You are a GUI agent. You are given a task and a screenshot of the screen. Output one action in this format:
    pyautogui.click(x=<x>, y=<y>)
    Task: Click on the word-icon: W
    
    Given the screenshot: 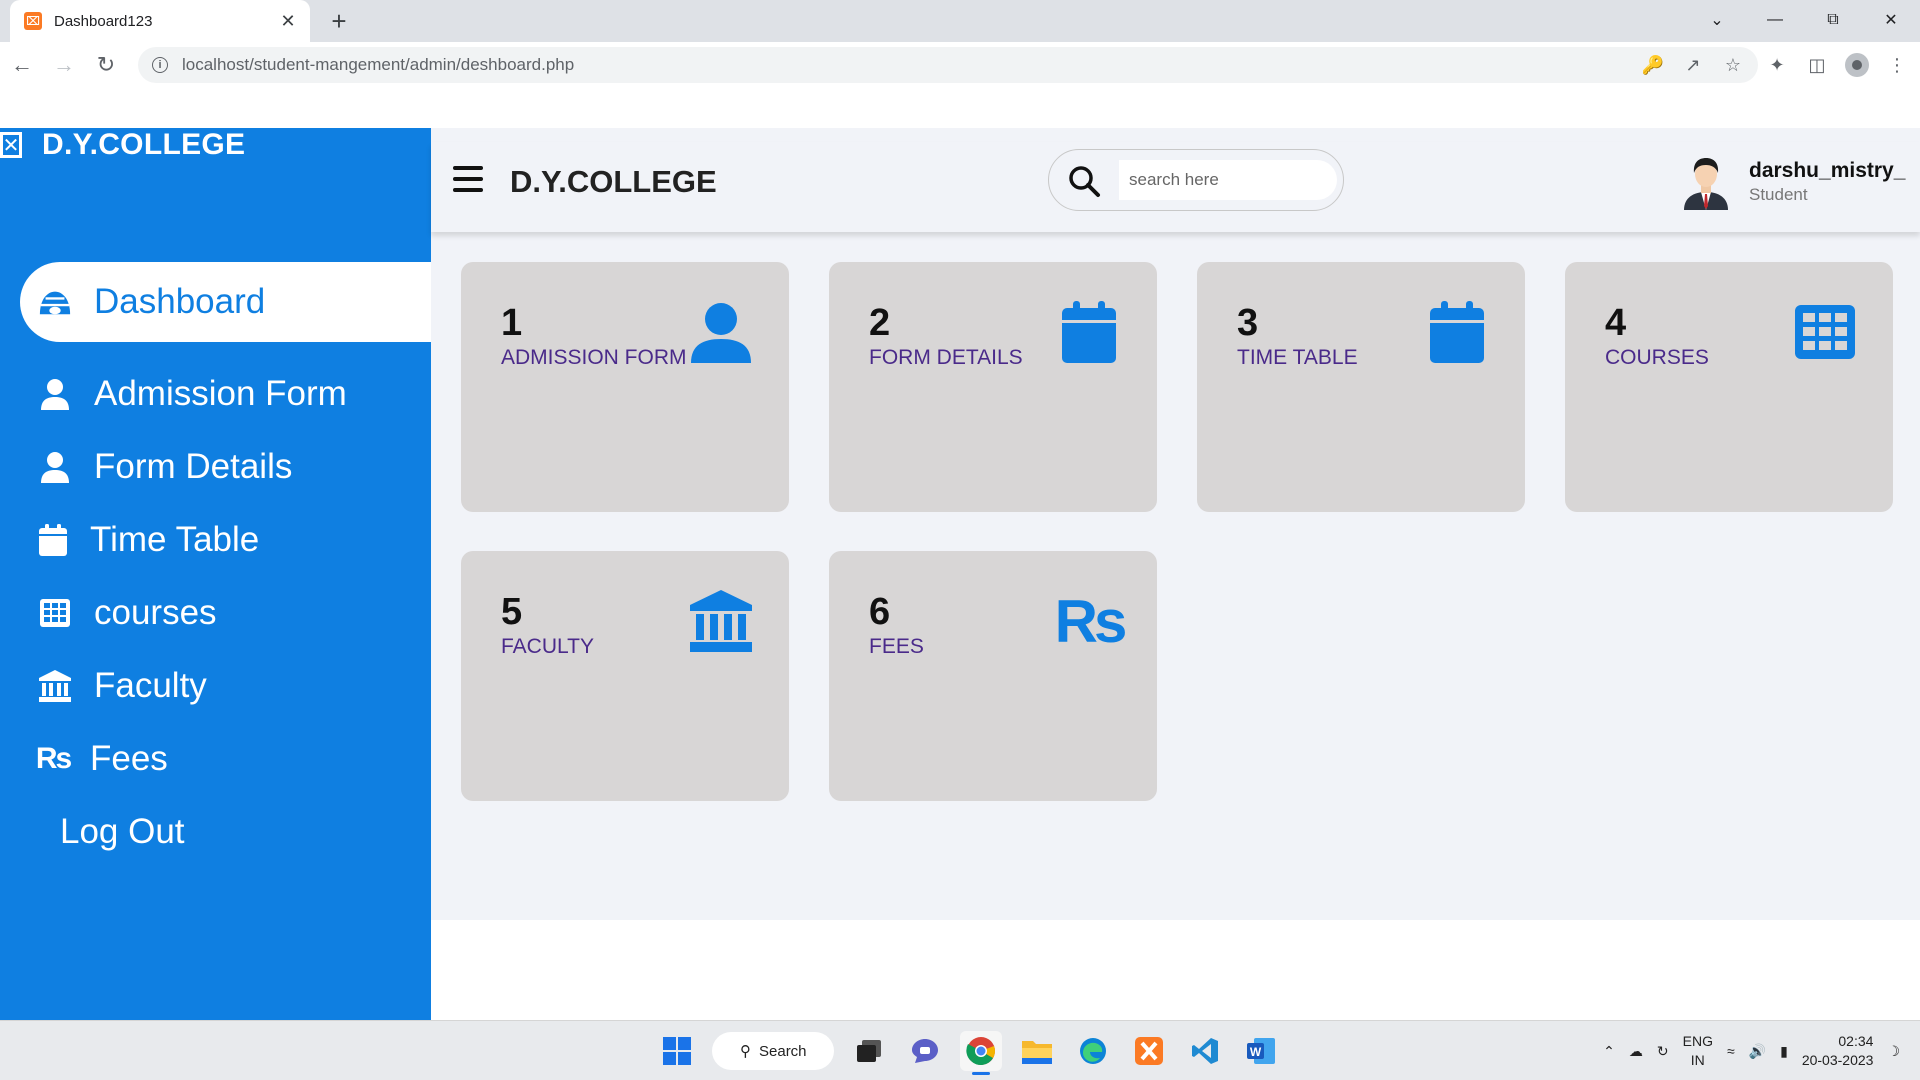 What is the action you would take?
    pyautogui.click(x=1261, y=1051)
    